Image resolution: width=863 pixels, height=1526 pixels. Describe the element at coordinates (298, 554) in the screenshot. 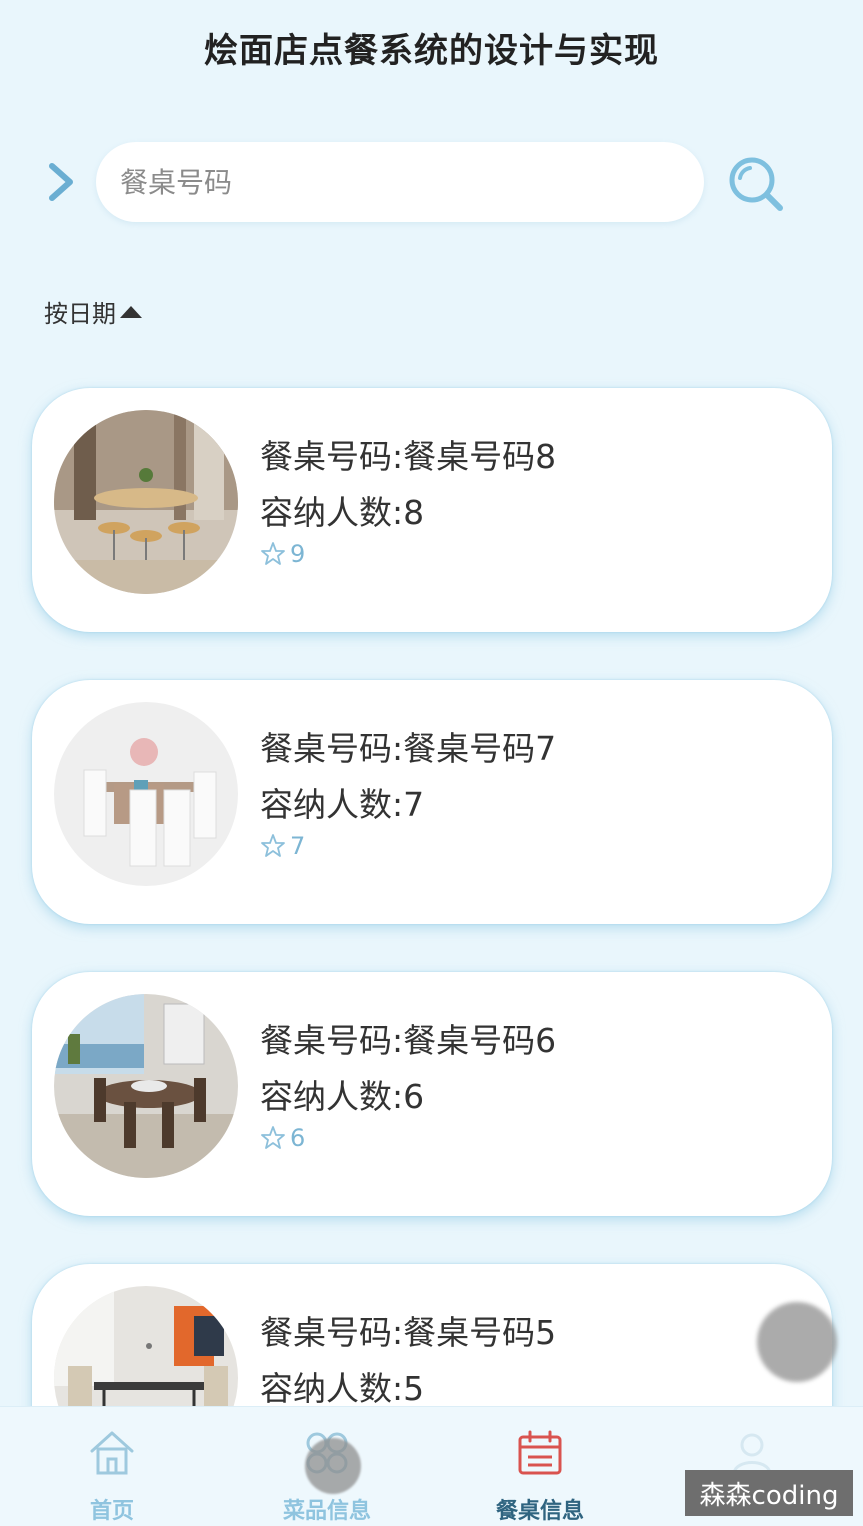

I see `favorite-number: 9` at that location.